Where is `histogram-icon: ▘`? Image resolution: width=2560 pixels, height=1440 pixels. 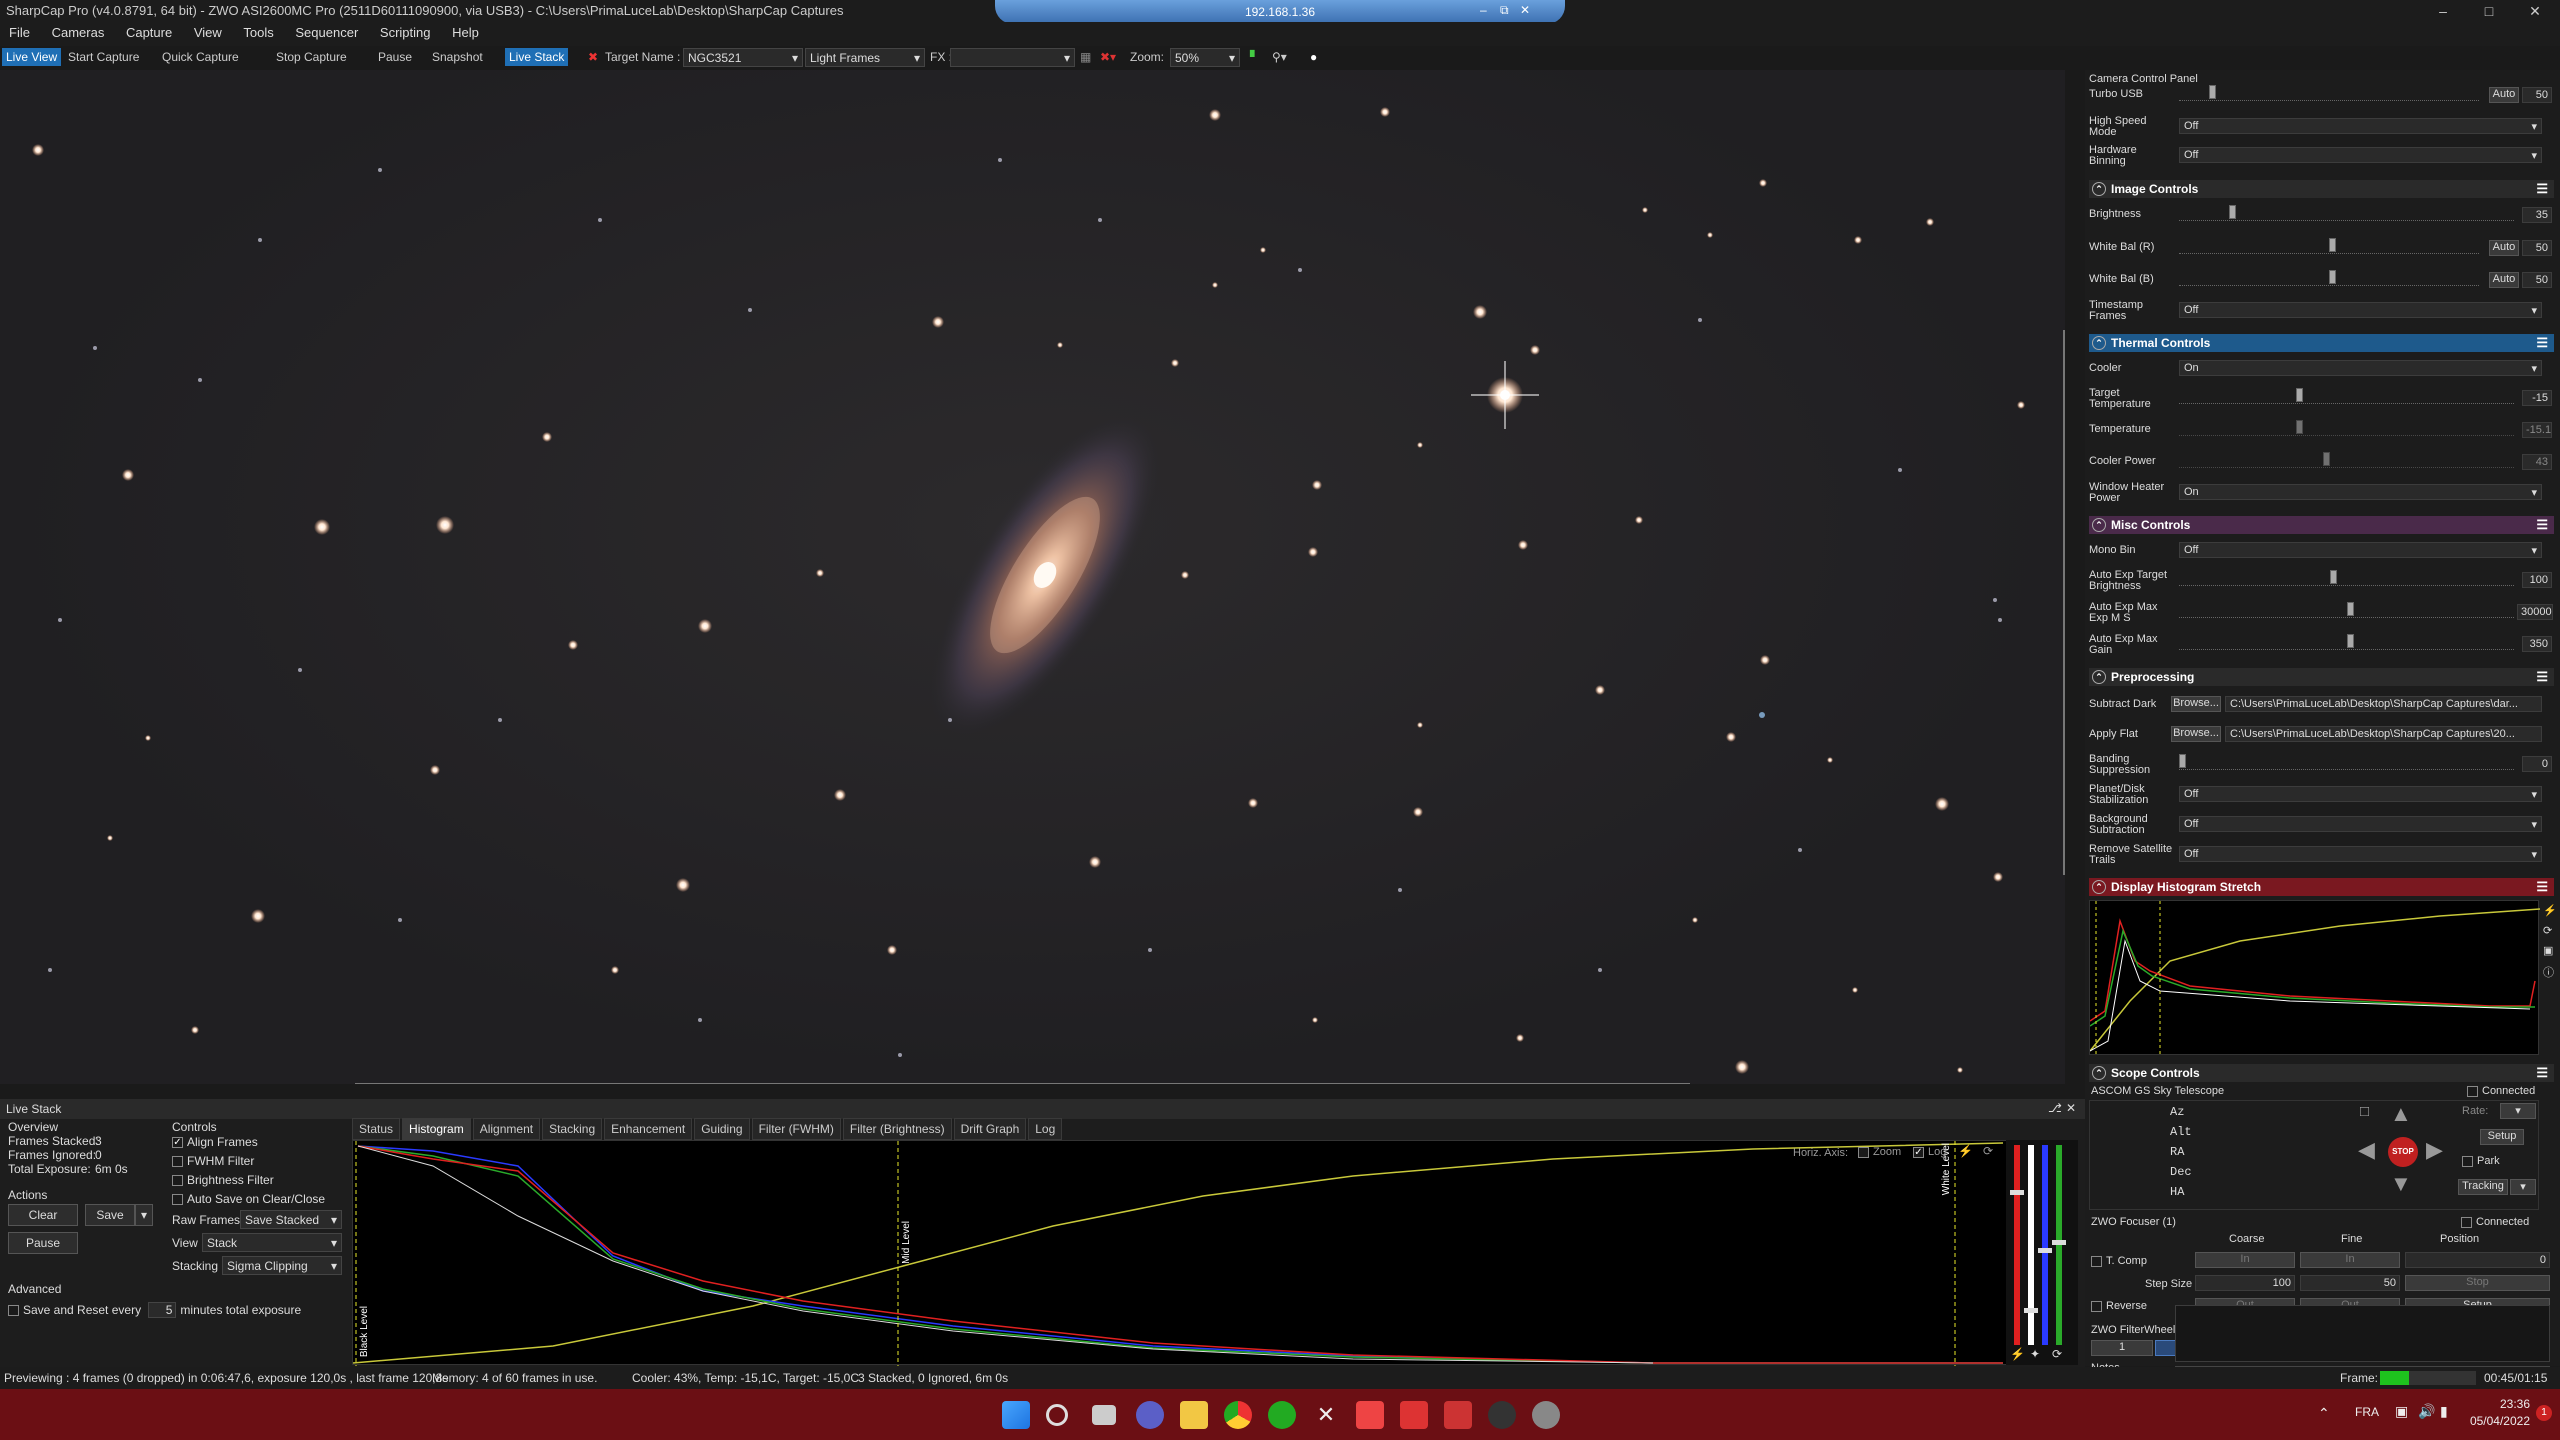 histogram-icon: ▘ is located at coordinates (1254, 57).